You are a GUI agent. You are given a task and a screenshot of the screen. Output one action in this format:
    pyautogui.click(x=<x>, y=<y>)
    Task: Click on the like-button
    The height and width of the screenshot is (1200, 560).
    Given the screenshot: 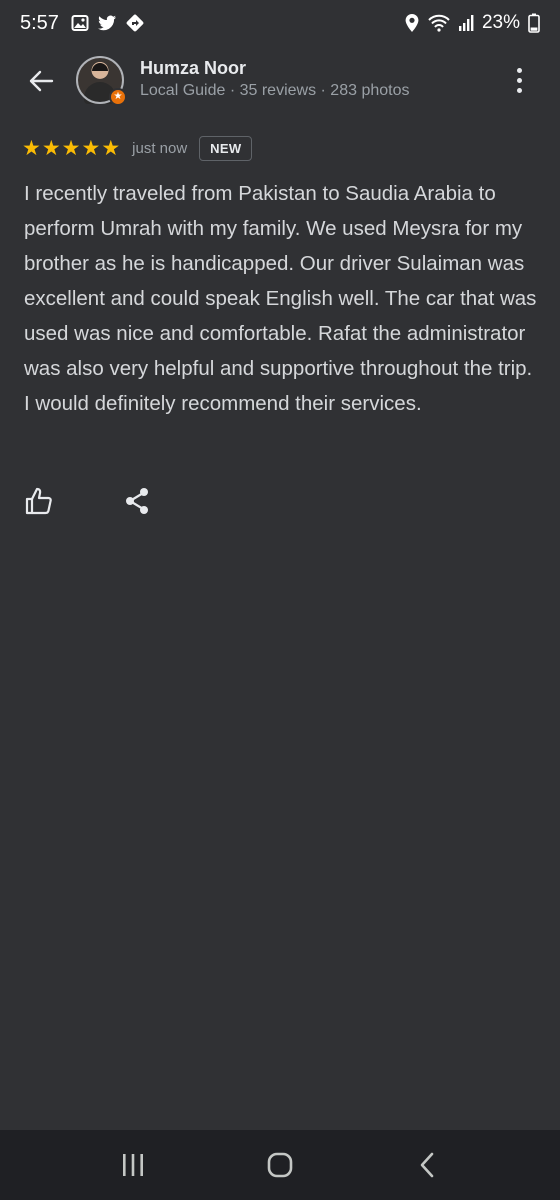 What is the action you would take?
    pyautogui.click(x=39, y=501)
    